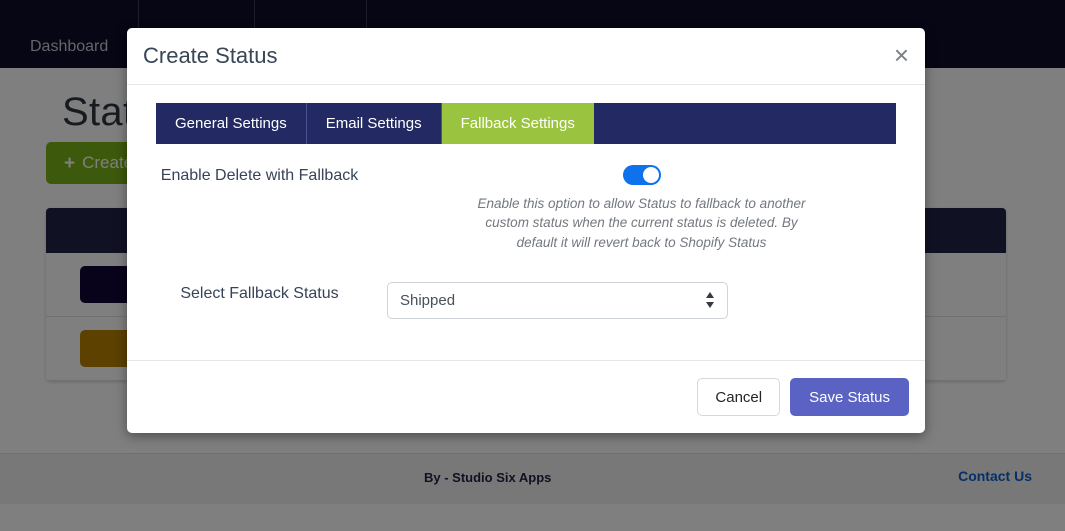  I want to click on save-status-button: Save Status, so click(849, 397).